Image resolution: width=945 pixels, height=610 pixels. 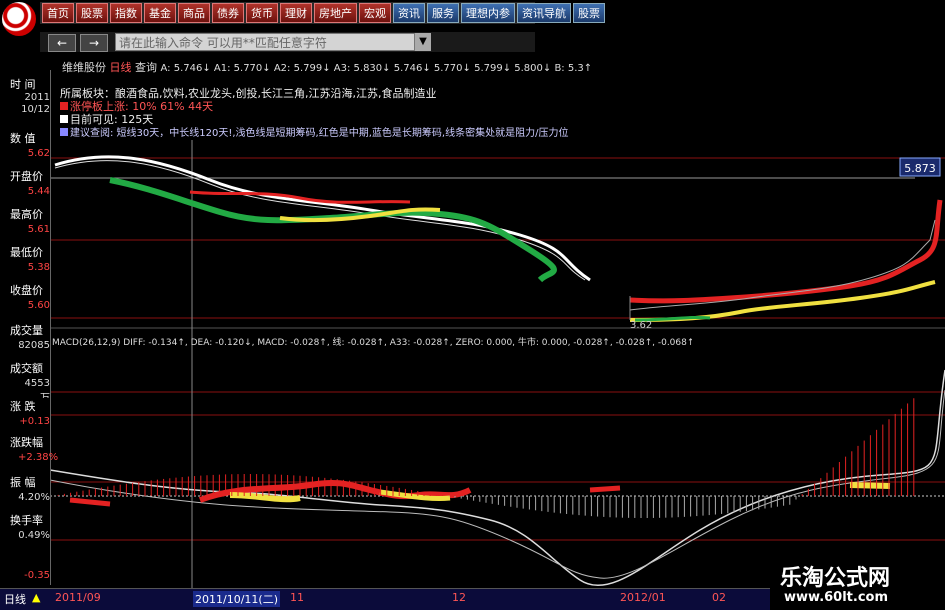 I want to click on value-time-date: 10/12, so click(x=35, y=109).